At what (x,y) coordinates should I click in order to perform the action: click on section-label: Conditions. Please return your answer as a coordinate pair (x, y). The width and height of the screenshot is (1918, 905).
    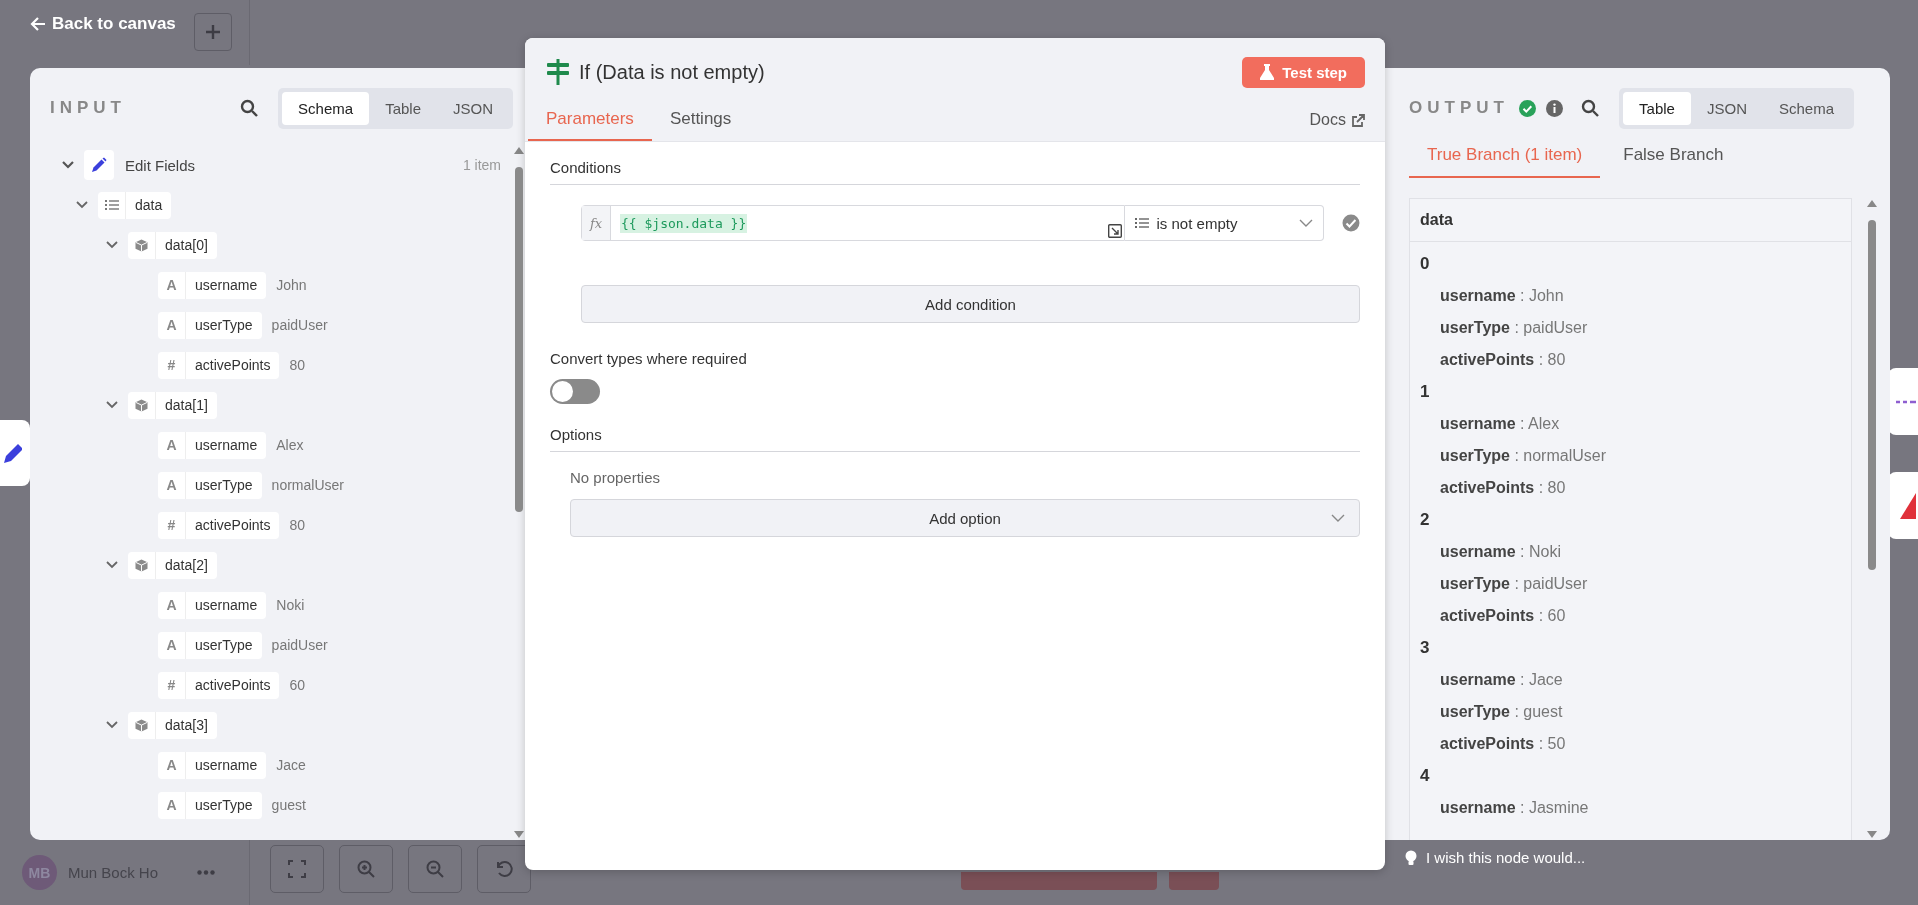
    Looking at the image, I should click on (955, 172).